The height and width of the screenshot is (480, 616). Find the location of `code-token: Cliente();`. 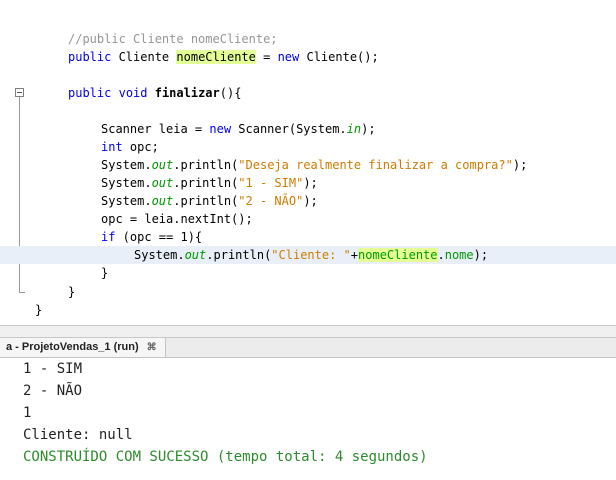

code-token: Cliente(); is located at coordinates (339, 57).